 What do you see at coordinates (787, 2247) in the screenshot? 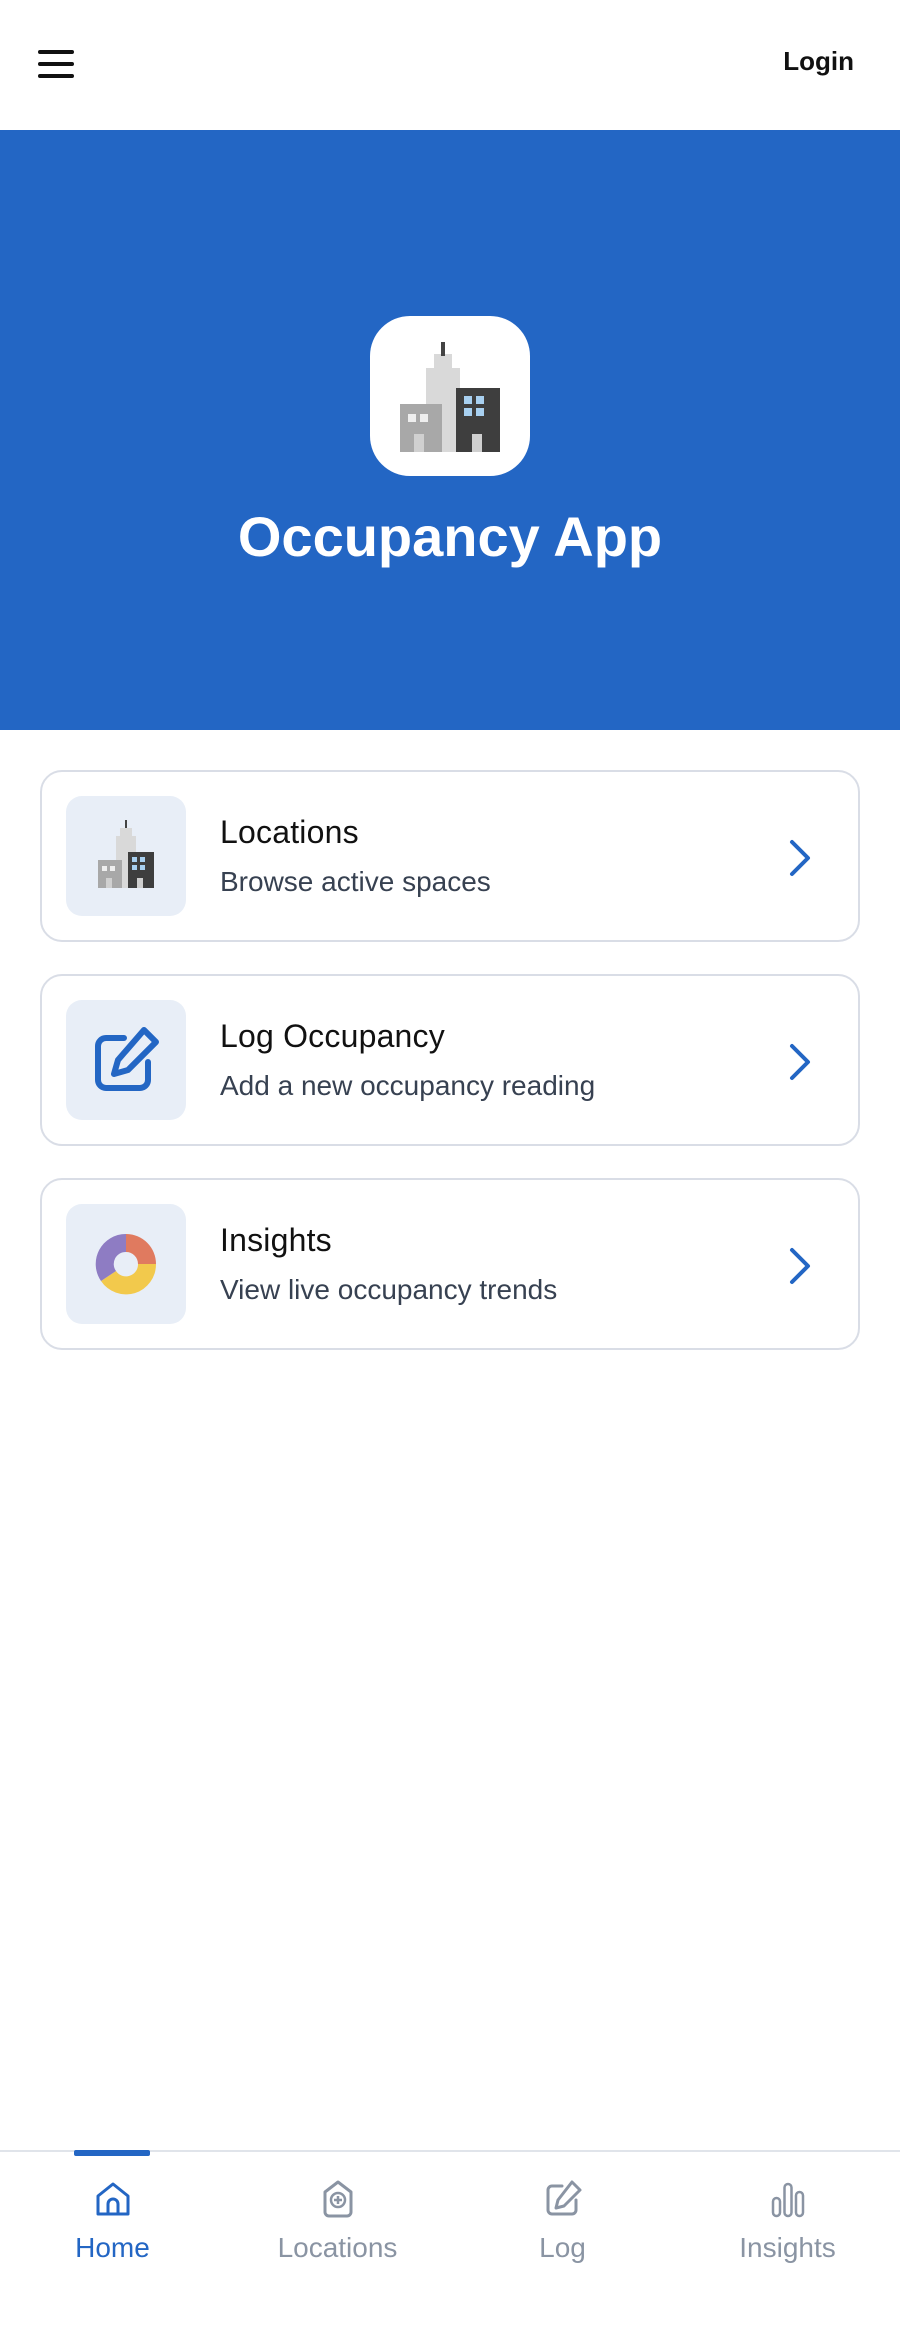
I see `nav-label: Insights` at bounding box center [787, 2247].